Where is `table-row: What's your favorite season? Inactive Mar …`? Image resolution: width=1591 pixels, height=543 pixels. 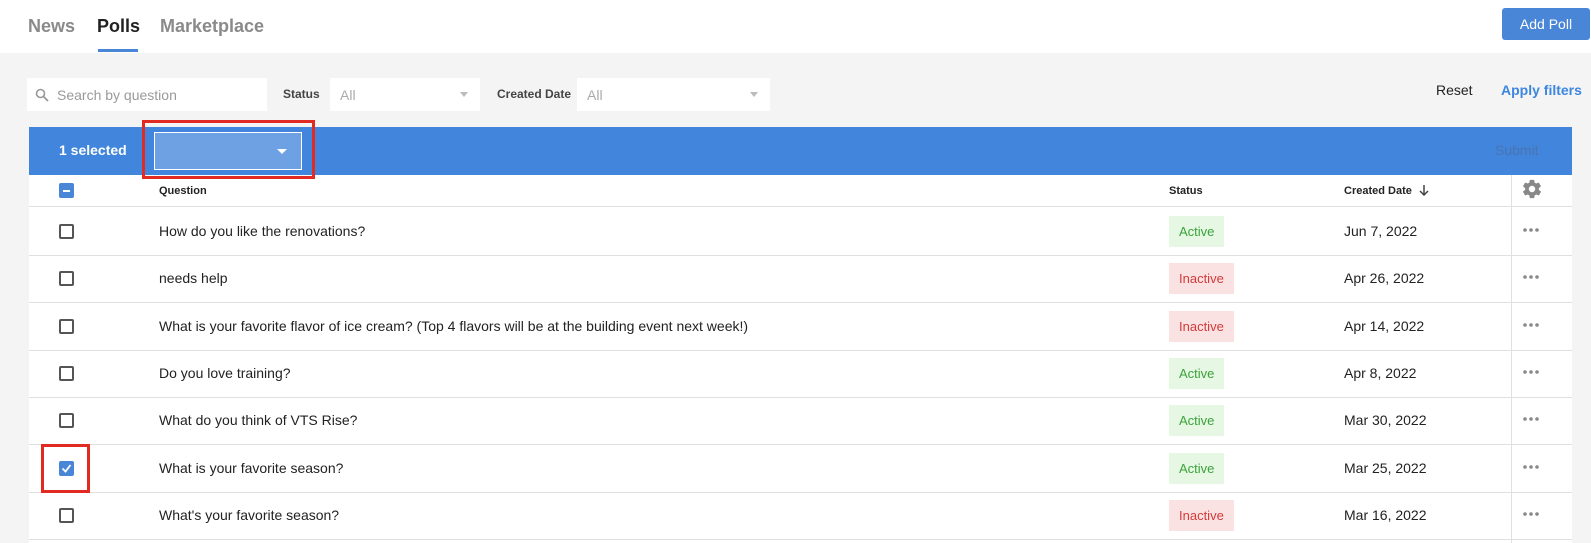
table-row: What's your favorite season? Inactive Mar … is located at coordinates (800, 516).